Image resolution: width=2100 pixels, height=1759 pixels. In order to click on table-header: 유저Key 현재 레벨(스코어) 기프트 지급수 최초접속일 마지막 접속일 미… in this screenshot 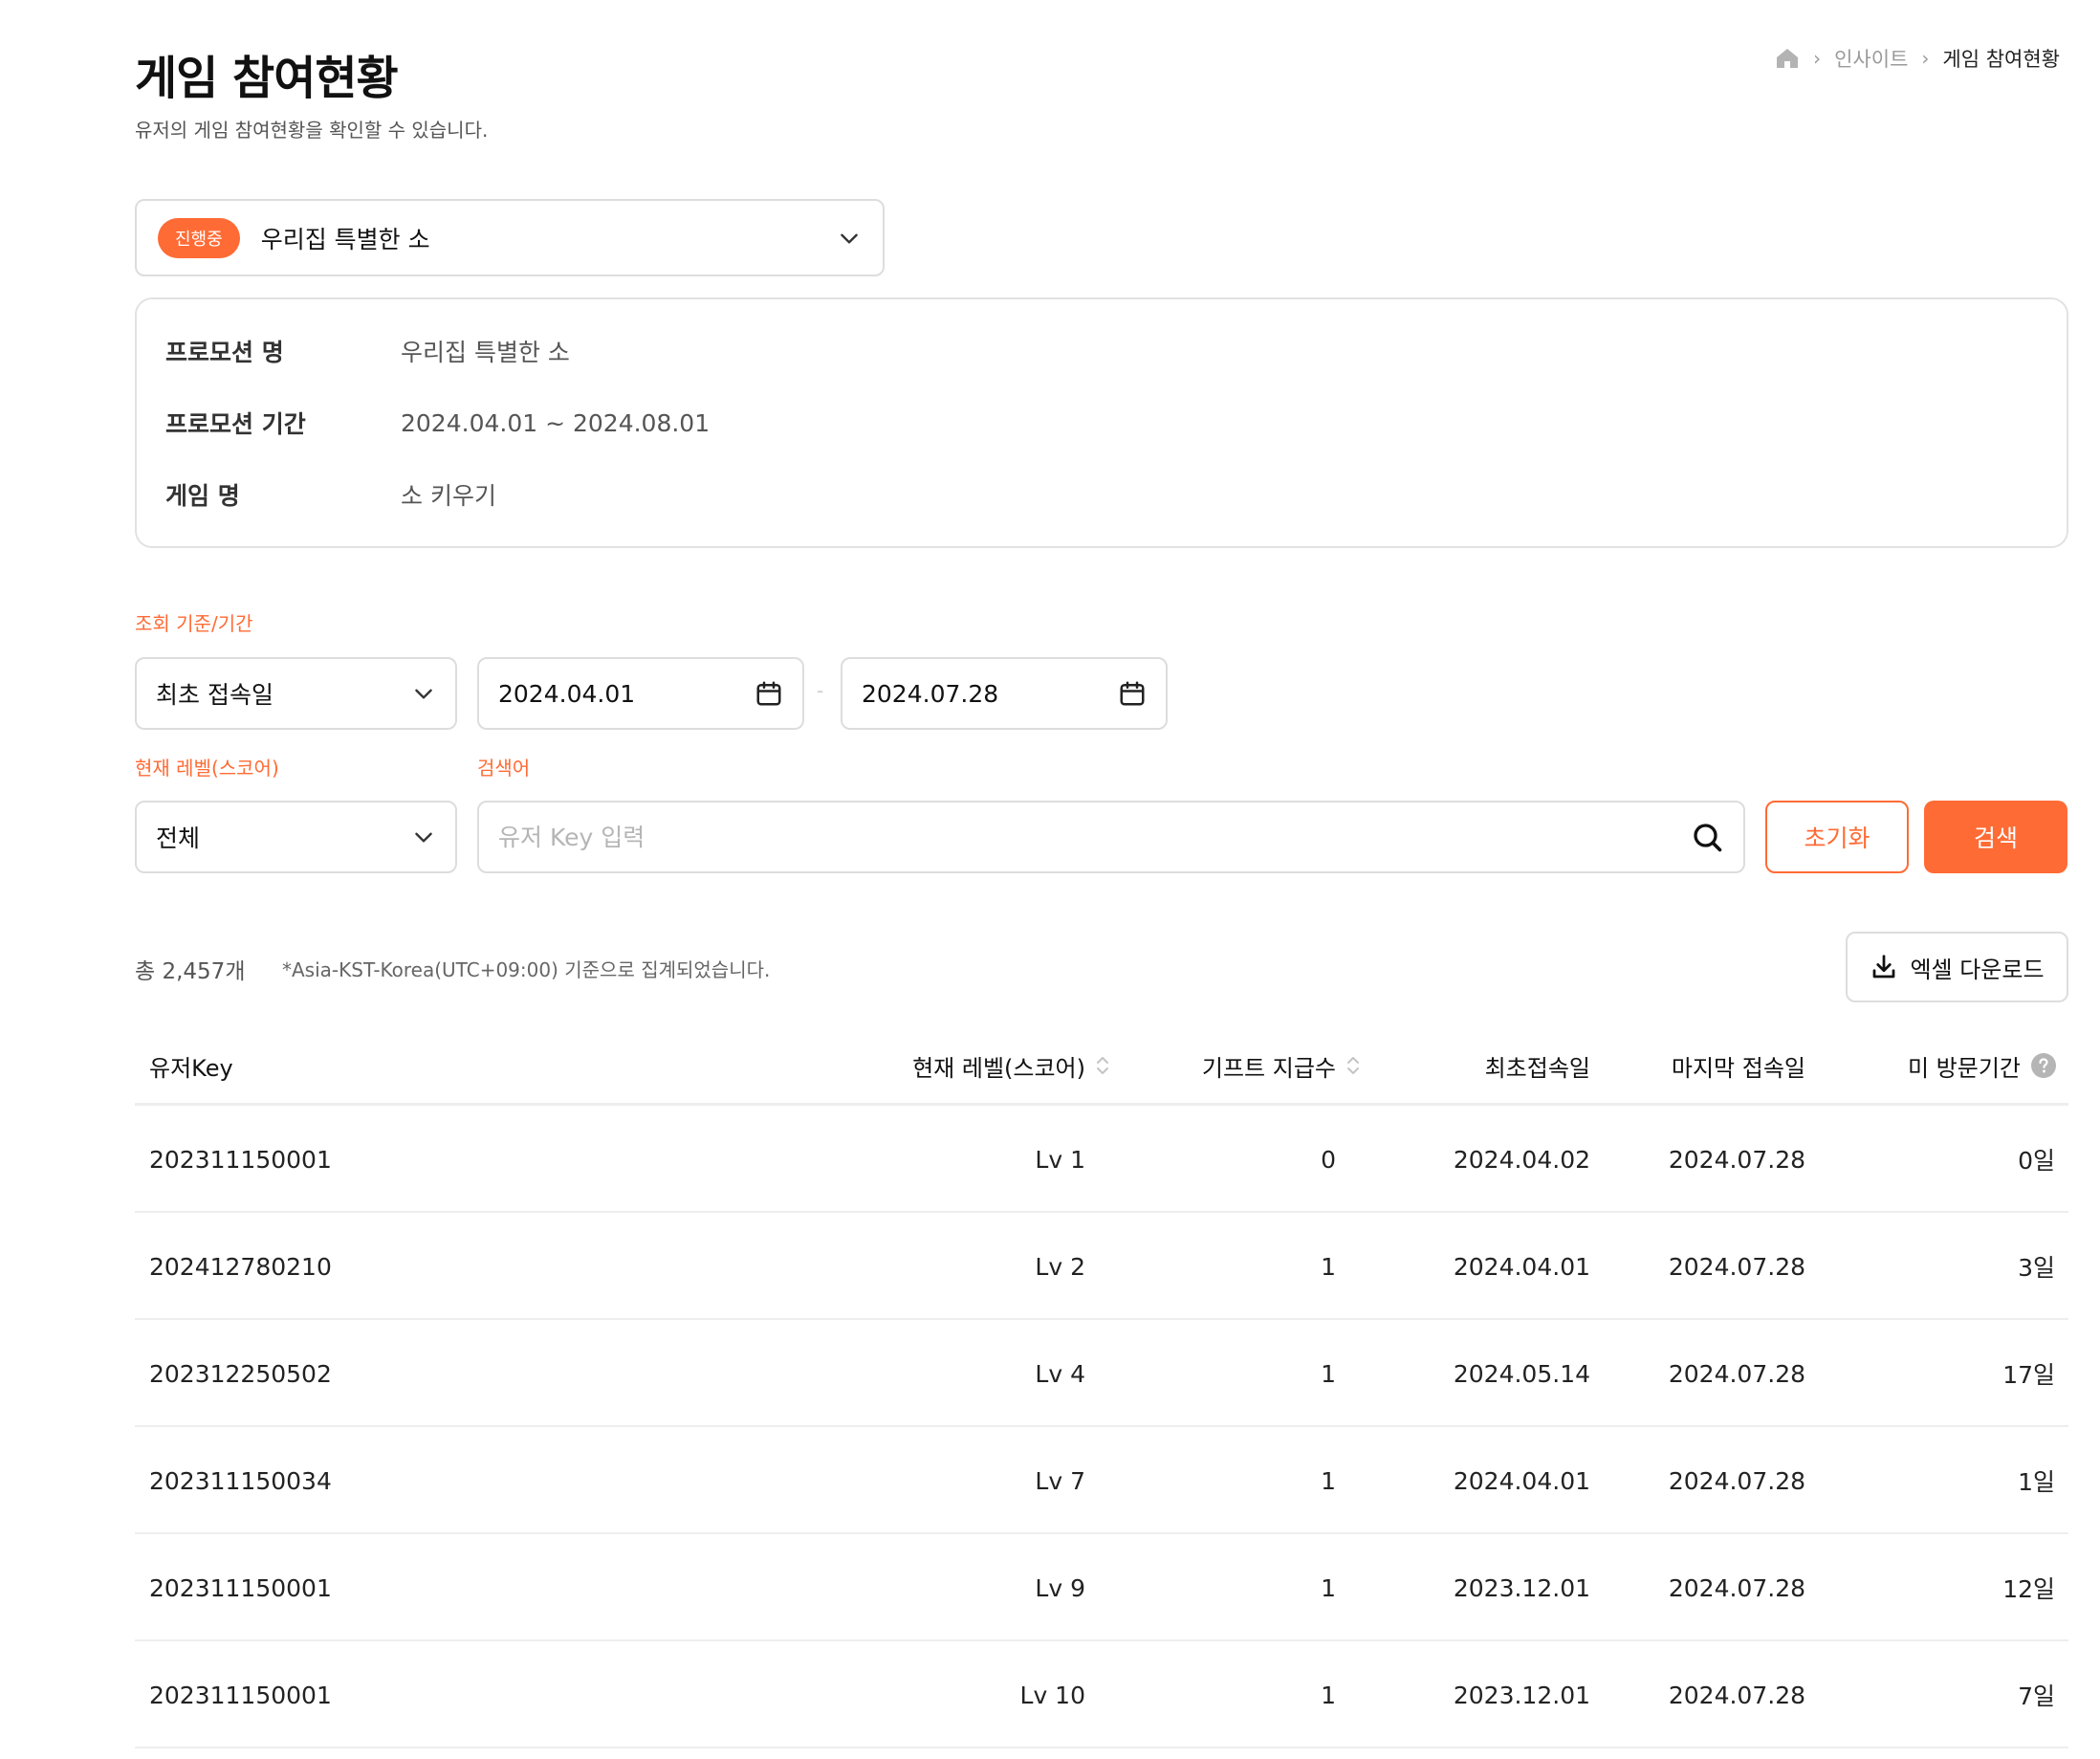, I will do `click(1101, 1065)`.